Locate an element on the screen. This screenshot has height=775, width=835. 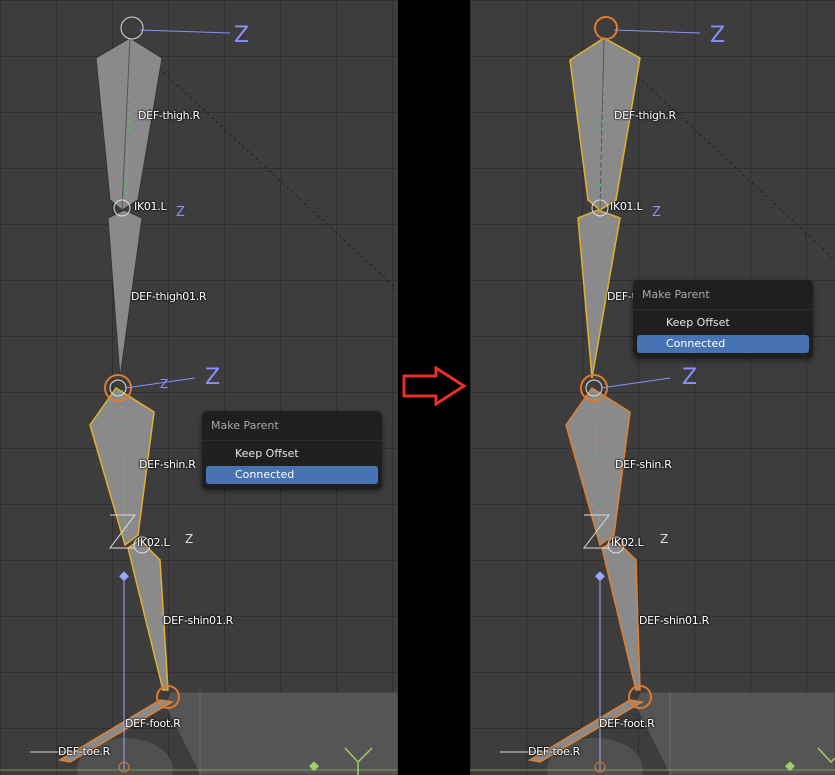
bone-label: DEF-thigh01.R is located at coordinates (169, 296).